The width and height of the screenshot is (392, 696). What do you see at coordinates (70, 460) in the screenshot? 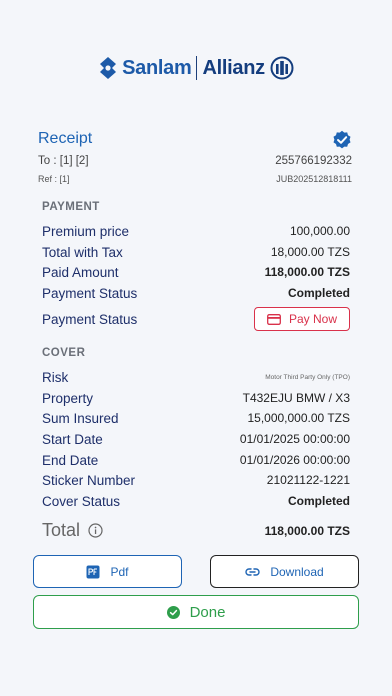
I see `end-date-label: End Date` at bounding box center [70, 460].